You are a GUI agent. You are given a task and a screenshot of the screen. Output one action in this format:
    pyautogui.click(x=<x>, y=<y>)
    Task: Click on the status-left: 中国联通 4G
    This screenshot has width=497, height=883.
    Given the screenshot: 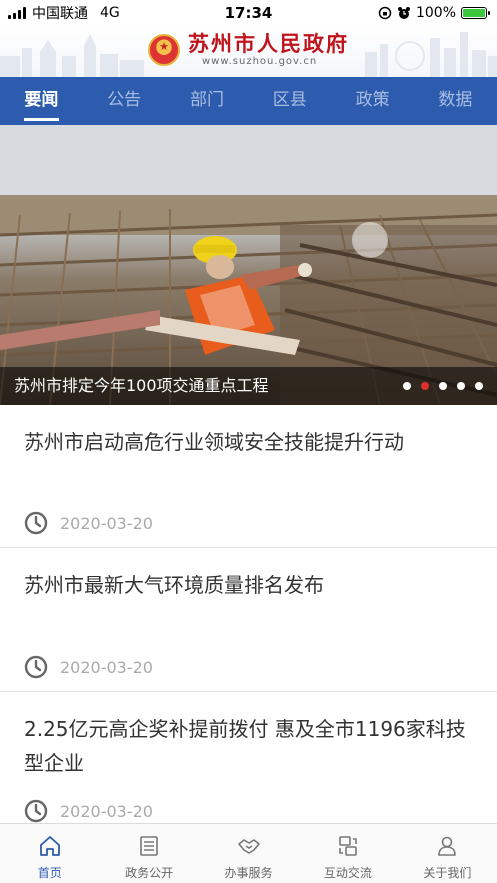 What is the action you would take?
    pyautogui.click(x=64, y=13)
    